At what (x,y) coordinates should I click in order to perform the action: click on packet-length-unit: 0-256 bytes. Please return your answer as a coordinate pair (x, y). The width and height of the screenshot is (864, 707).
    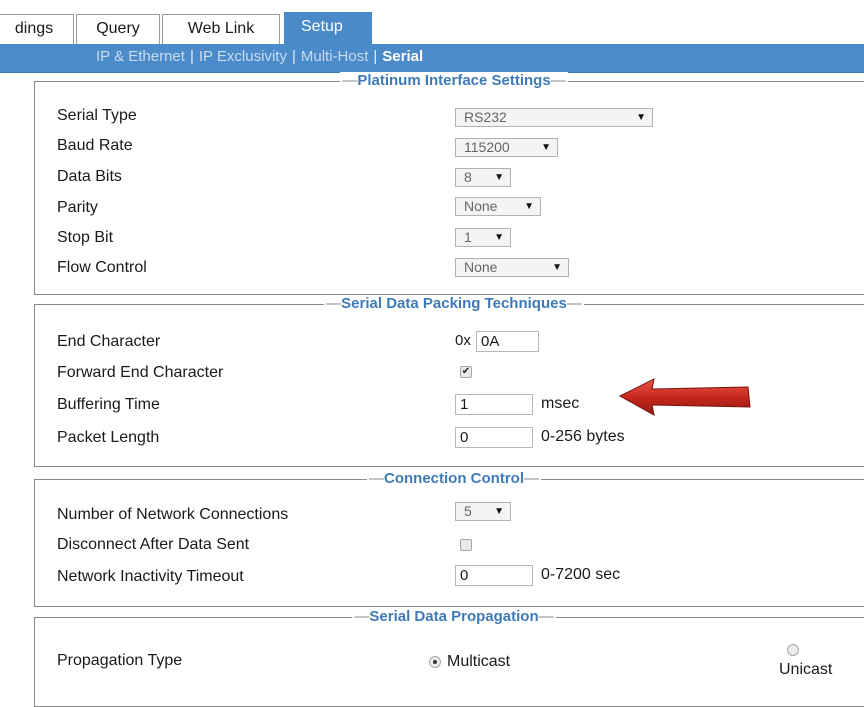
    Looking at the image, I should click on (583, 436).